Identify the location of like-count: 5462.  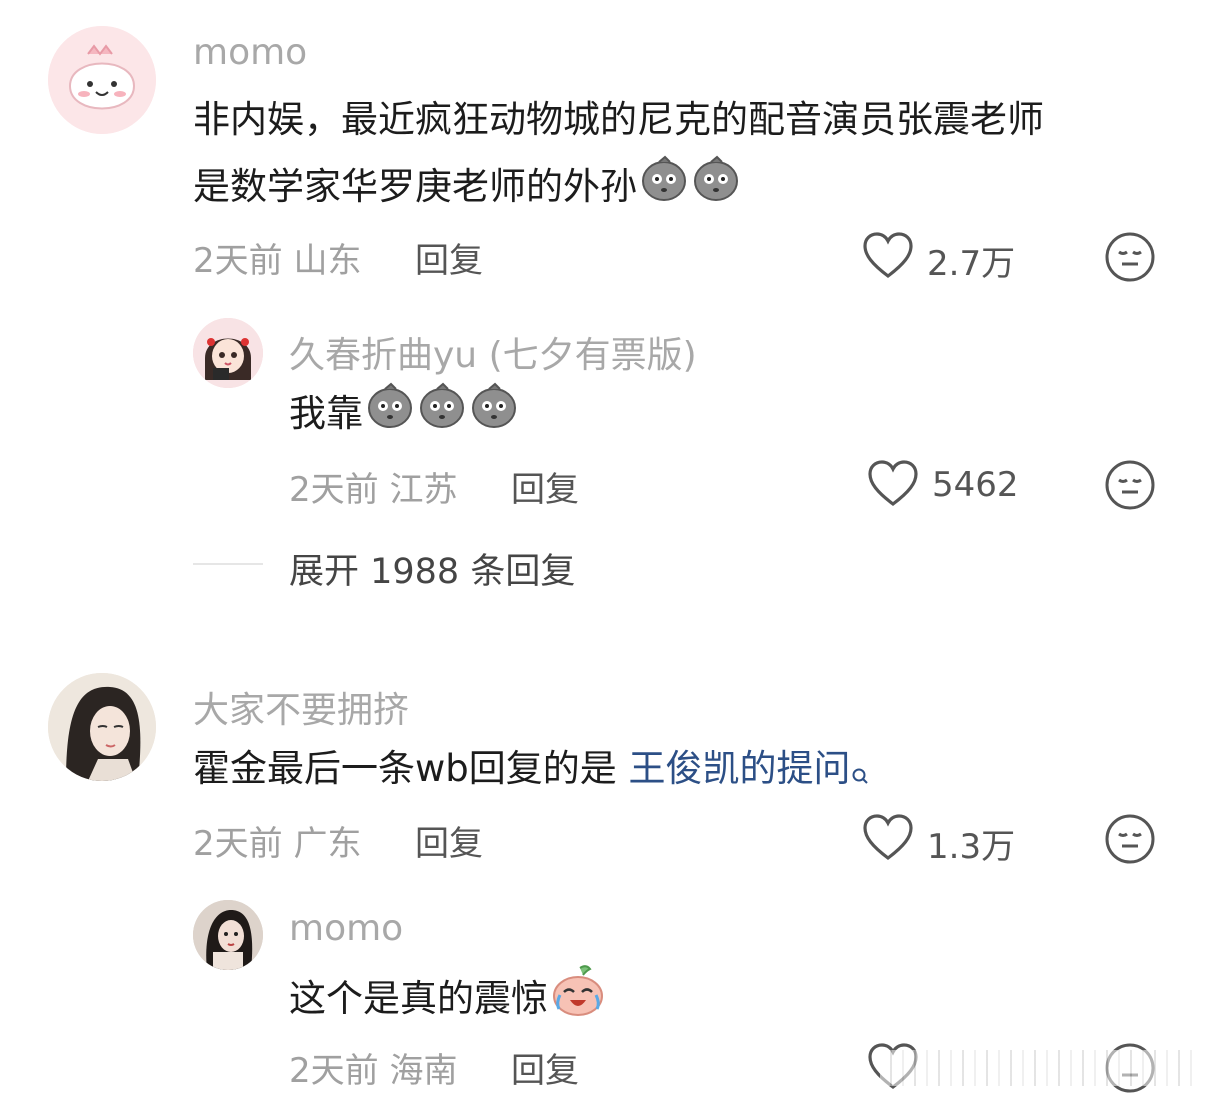
(975, 485).